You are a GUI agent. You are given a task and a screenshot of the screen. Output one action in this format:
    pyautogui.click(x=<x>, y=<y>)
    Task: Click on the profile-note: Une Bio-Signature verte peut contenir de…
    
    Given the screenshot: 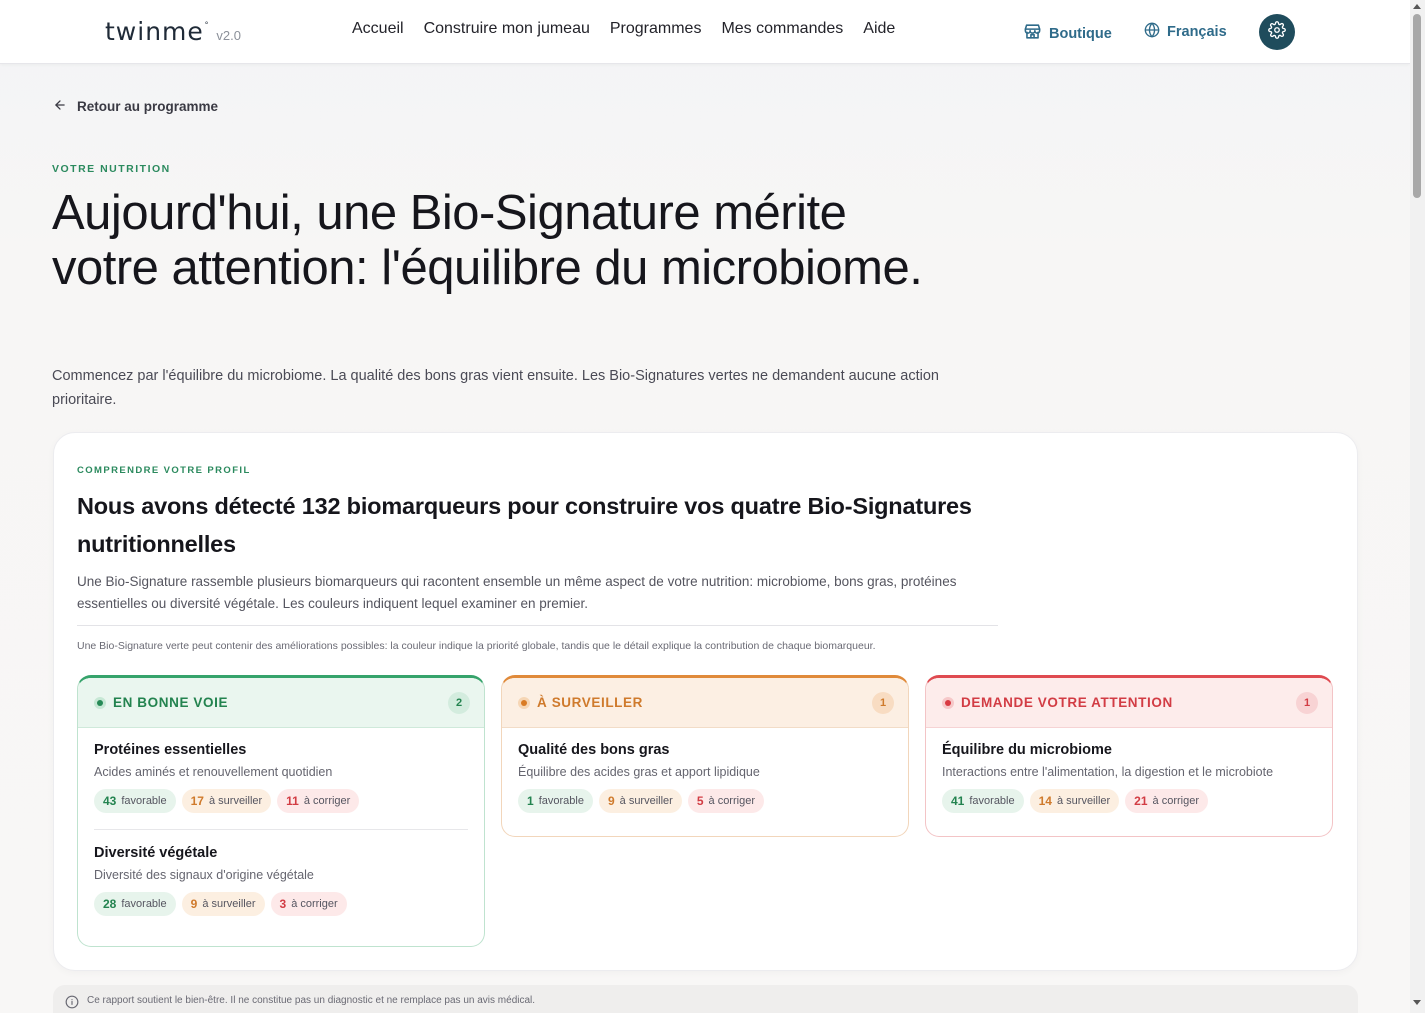 What is the action you would take?
    pyautogui.click(x=476, y=646)
    